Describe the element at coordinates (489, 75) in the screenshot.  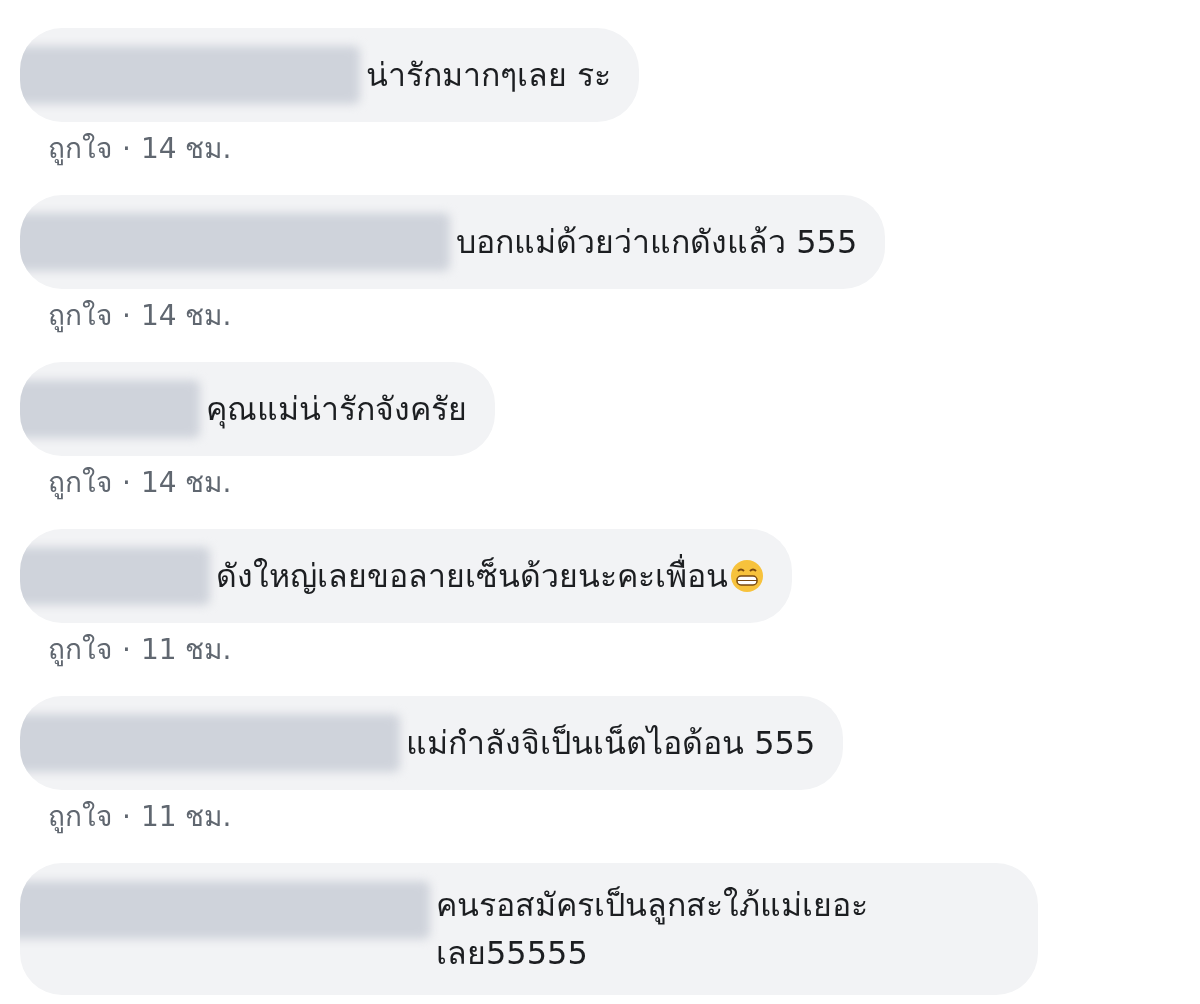
I see `comment-text: น่ารักมากๆเลย ระ` at that location.